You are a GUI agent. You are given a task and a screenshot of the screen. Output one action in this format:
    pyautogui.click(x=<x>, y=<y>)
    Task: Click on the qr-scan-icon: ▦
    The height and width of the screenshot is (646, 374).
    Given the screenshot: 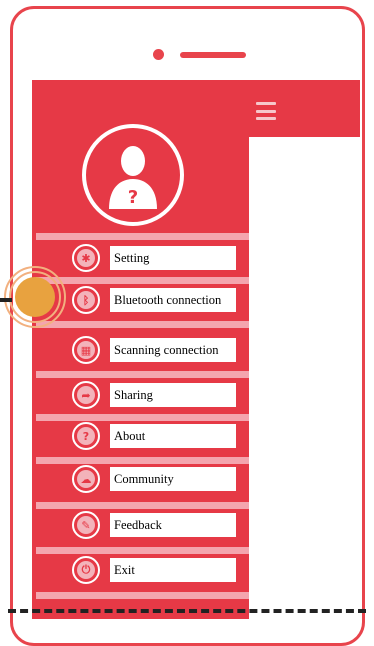 What is the action you would take?
    pyautogui.click(x=86, y=350)
    